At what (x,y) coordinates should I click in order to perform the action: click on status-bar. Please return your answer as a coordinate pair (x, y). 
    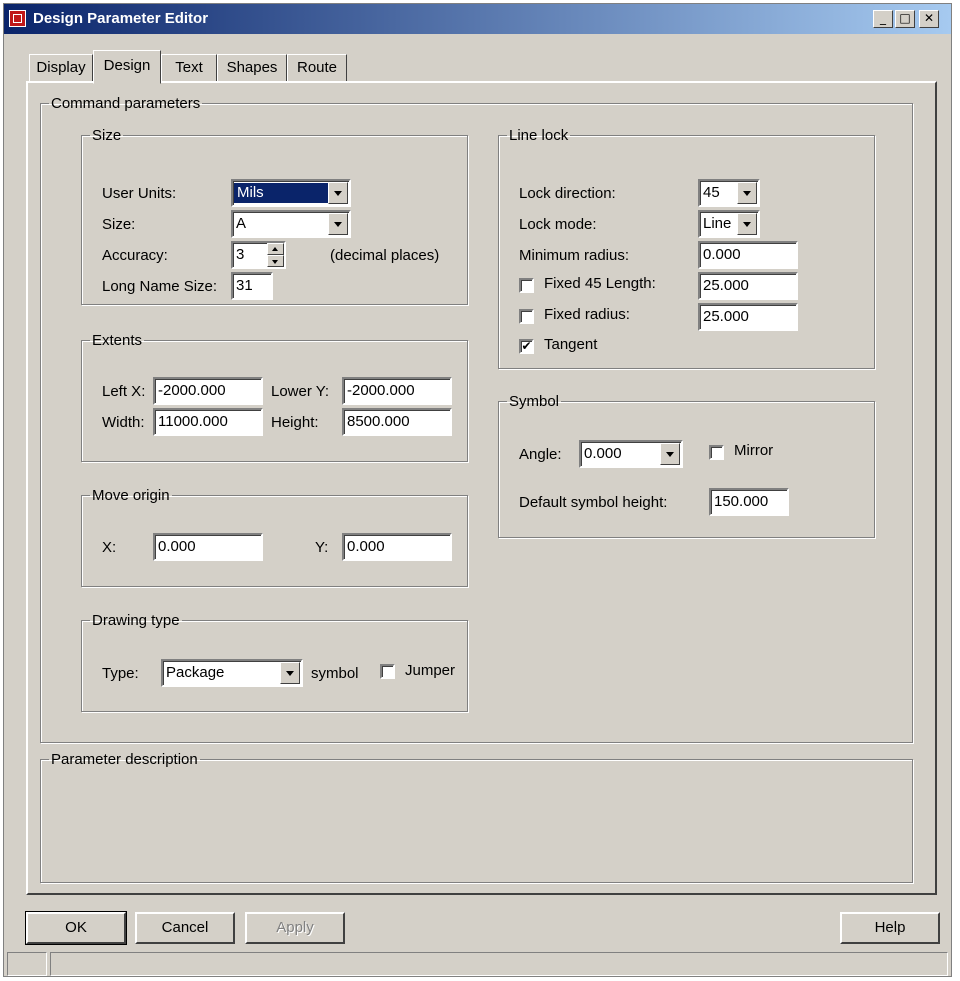
    Looking at the image, I should click on (478, 965).